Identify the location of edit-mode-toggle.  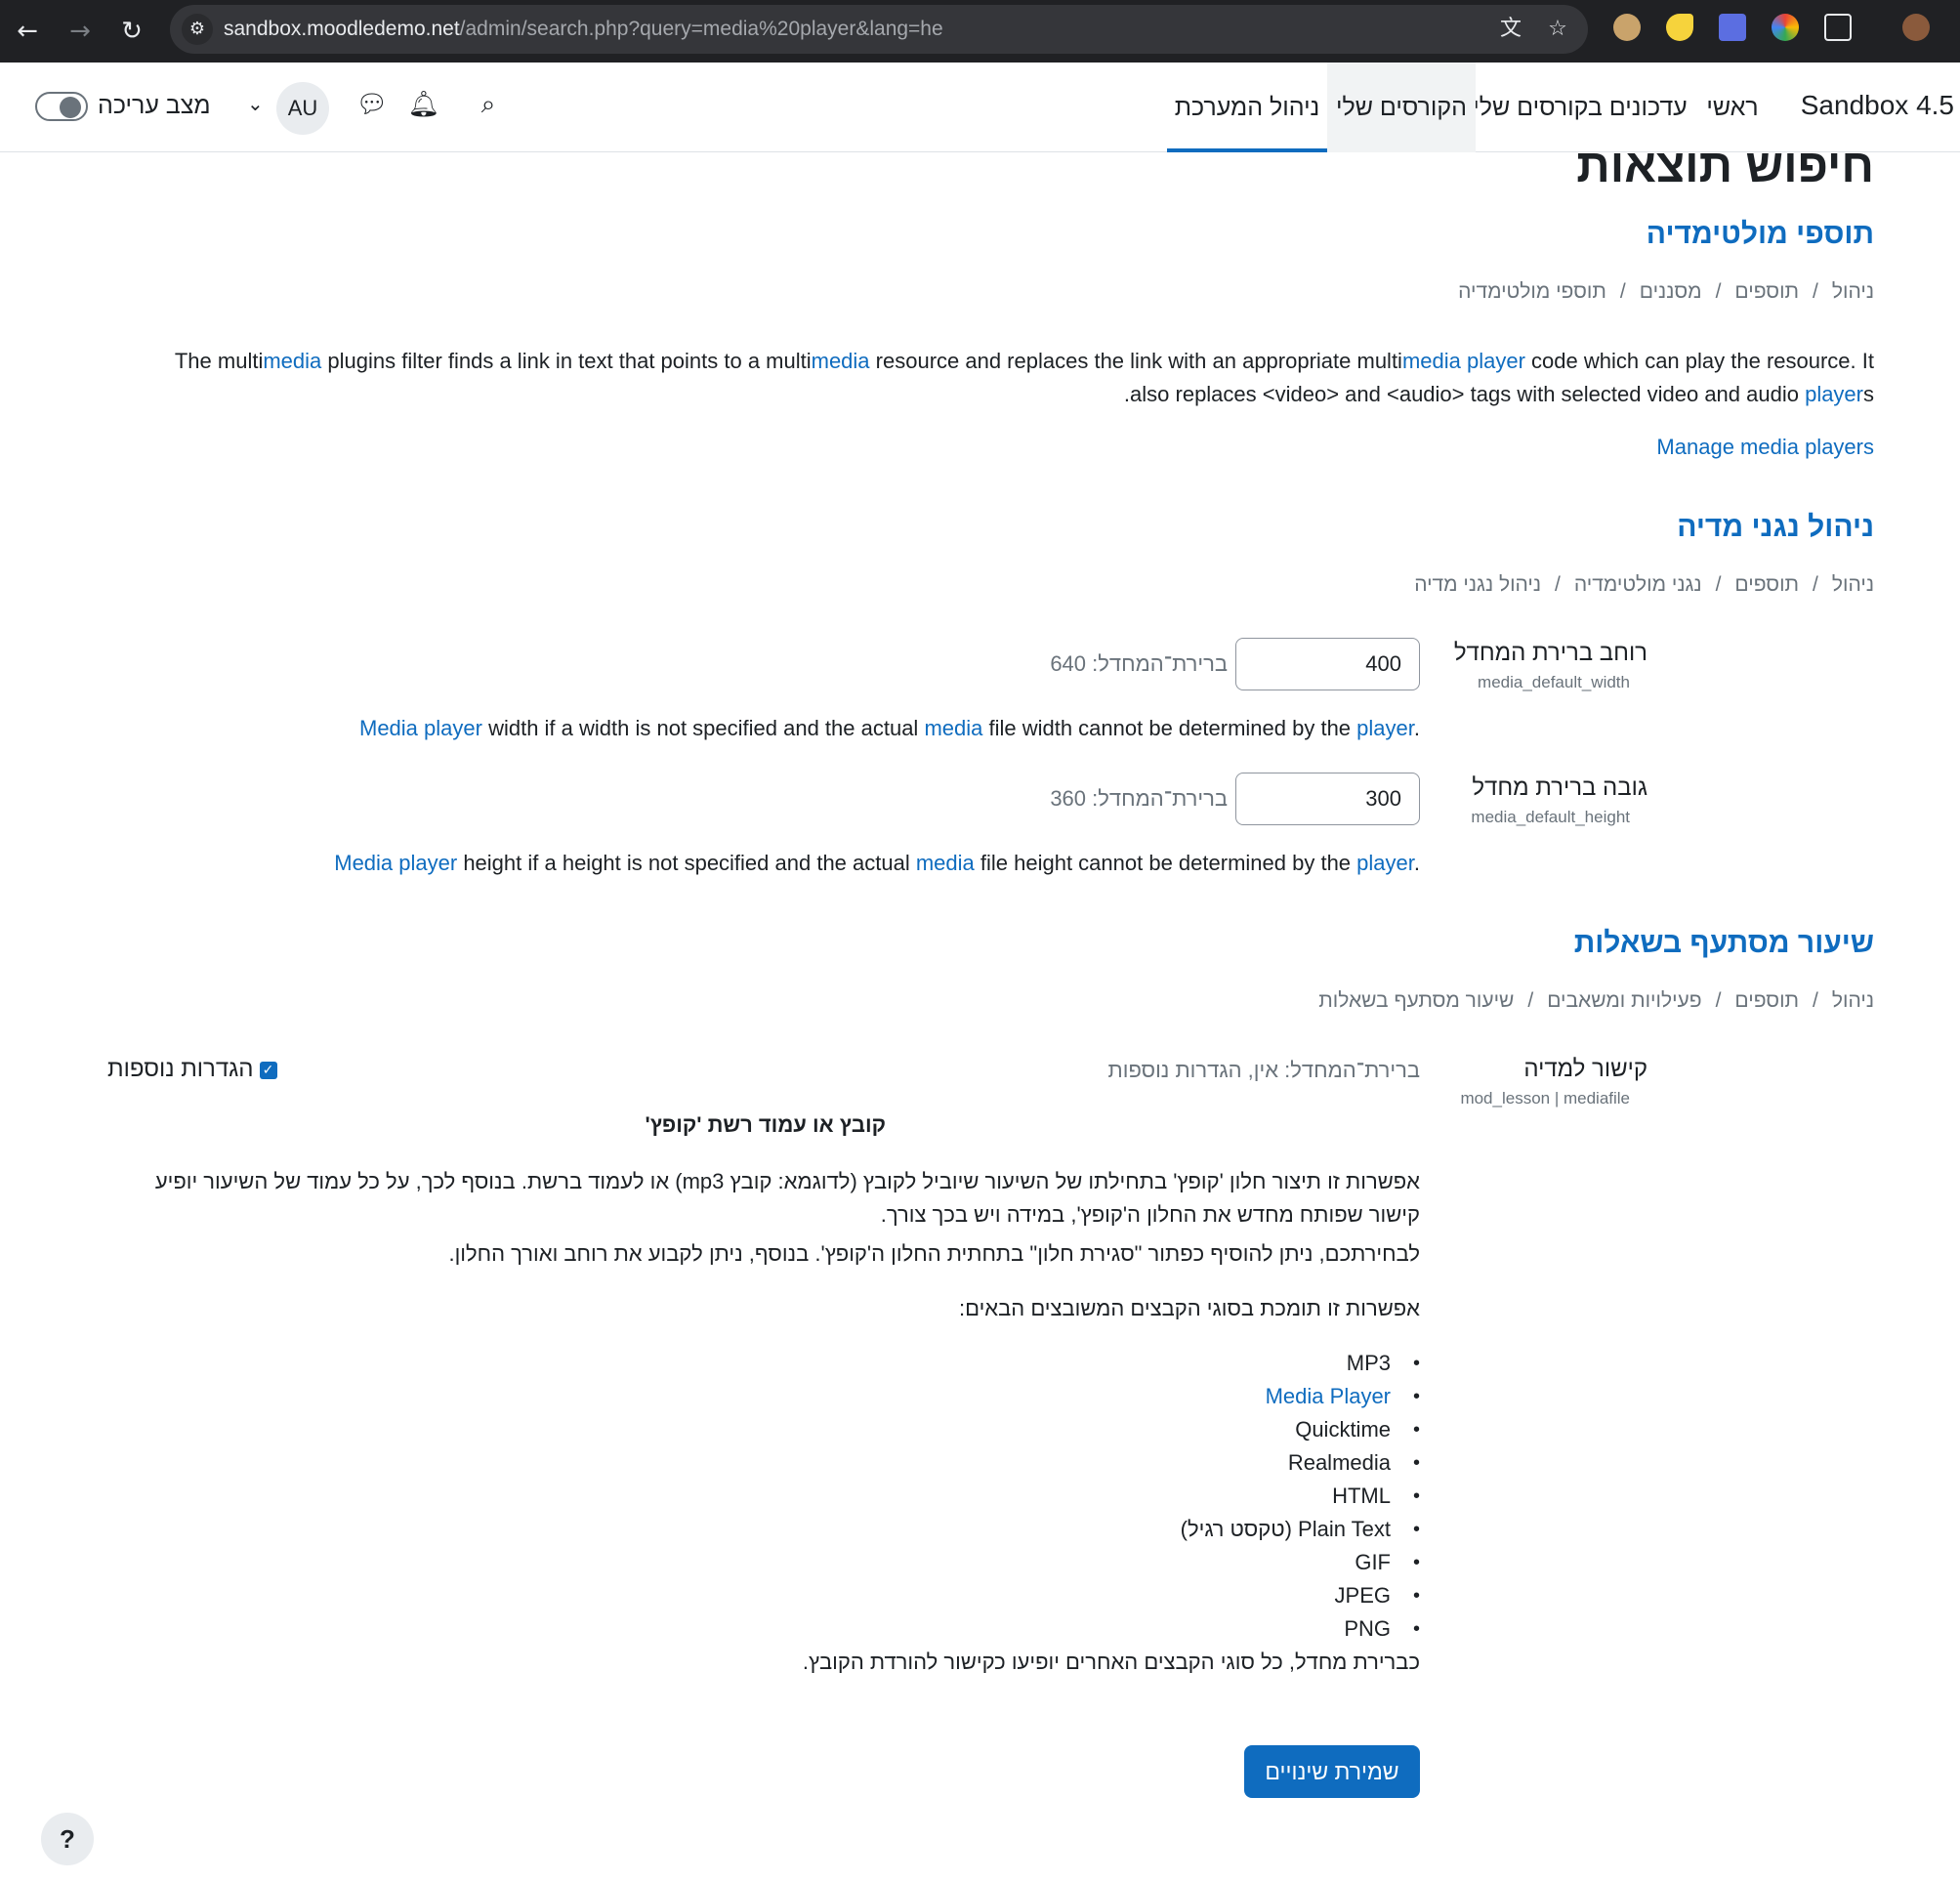
(61, 106).